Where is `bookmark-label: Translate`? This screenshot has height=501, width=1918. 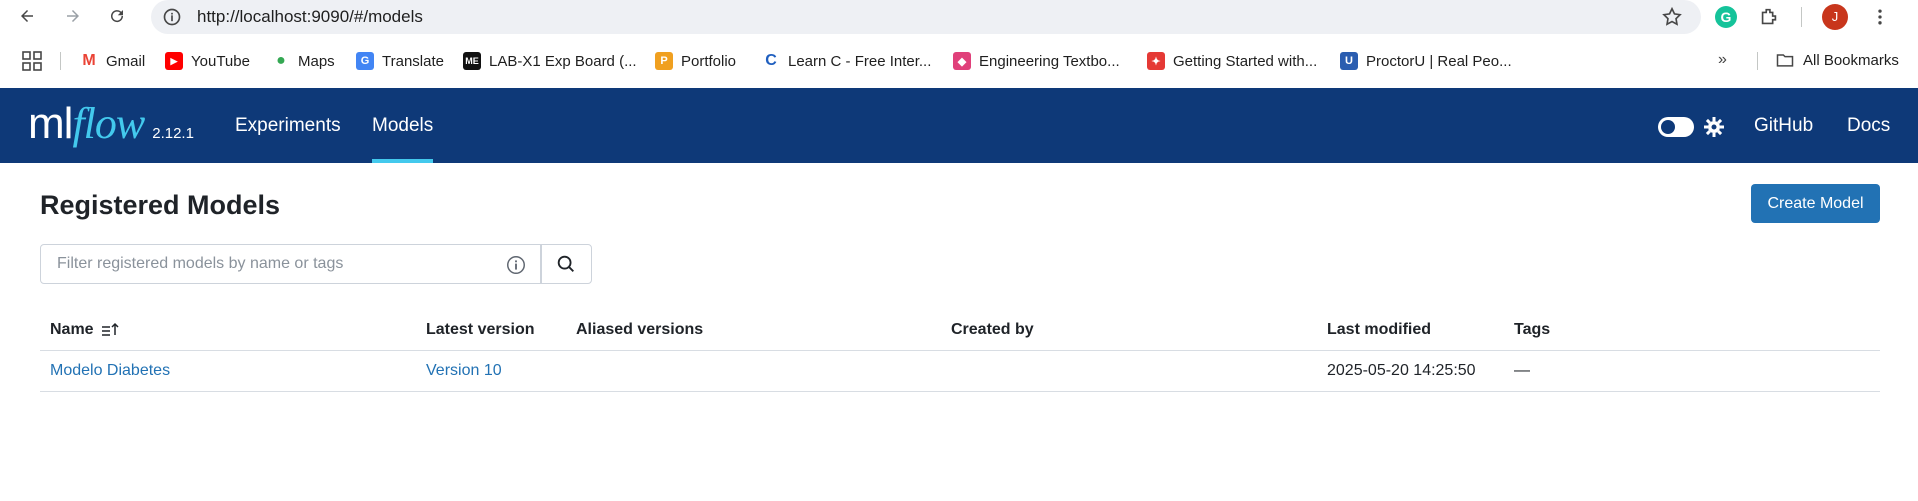
bookmark-label: Translate is located at coordinates (413, 61).